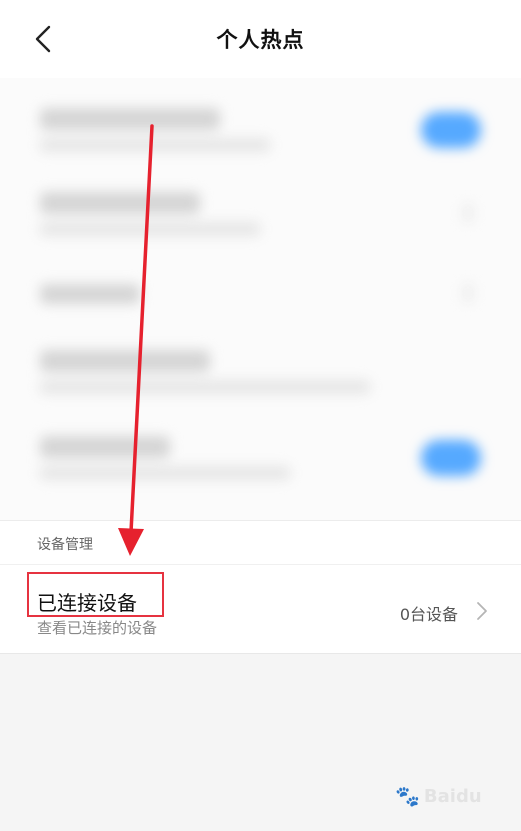 This screenshot has width=521, height=831. I want to click on watermark-text: Baidu, so click(452, 796).